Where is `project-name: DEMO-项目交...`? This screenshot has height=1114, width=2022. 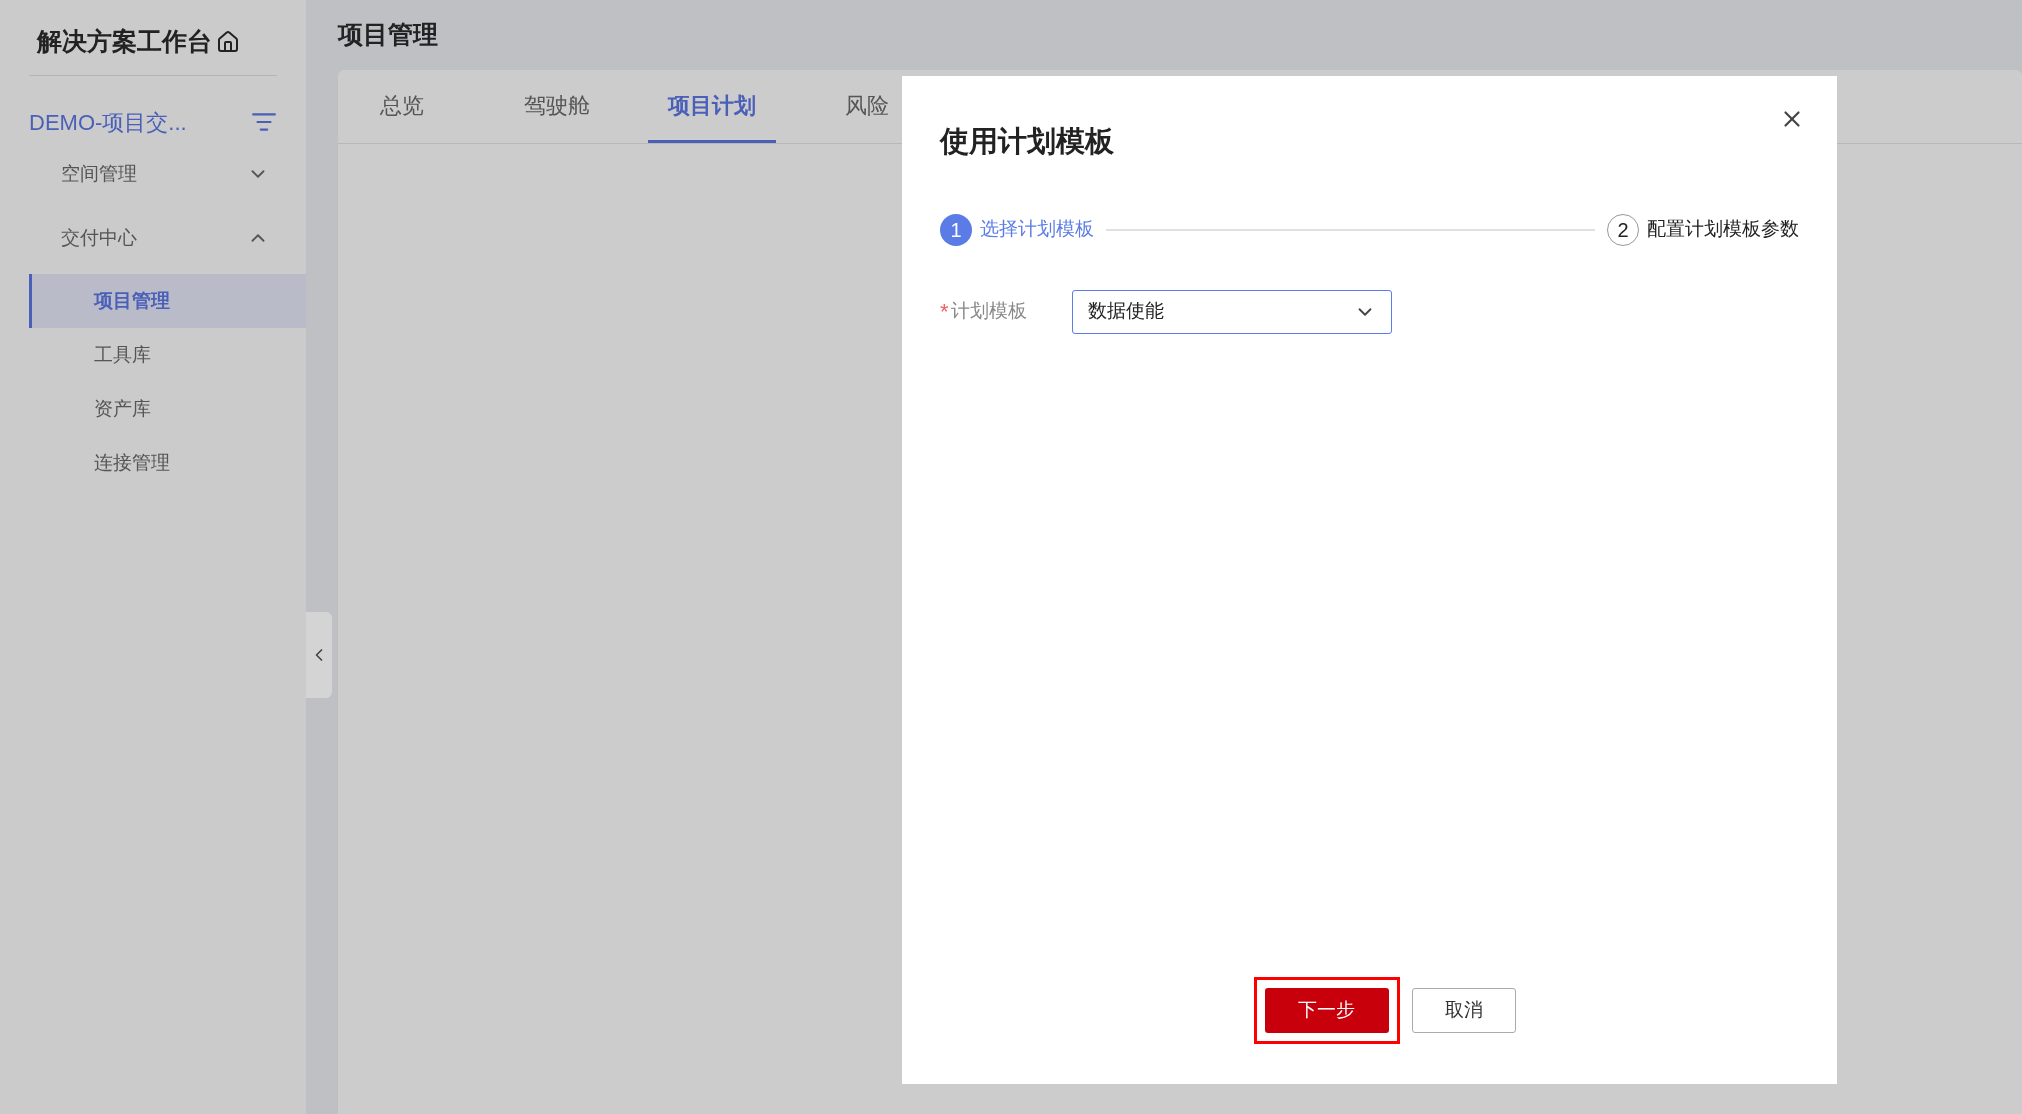 project-name: DEMO-项目交... is located at coordinates (108, 122).